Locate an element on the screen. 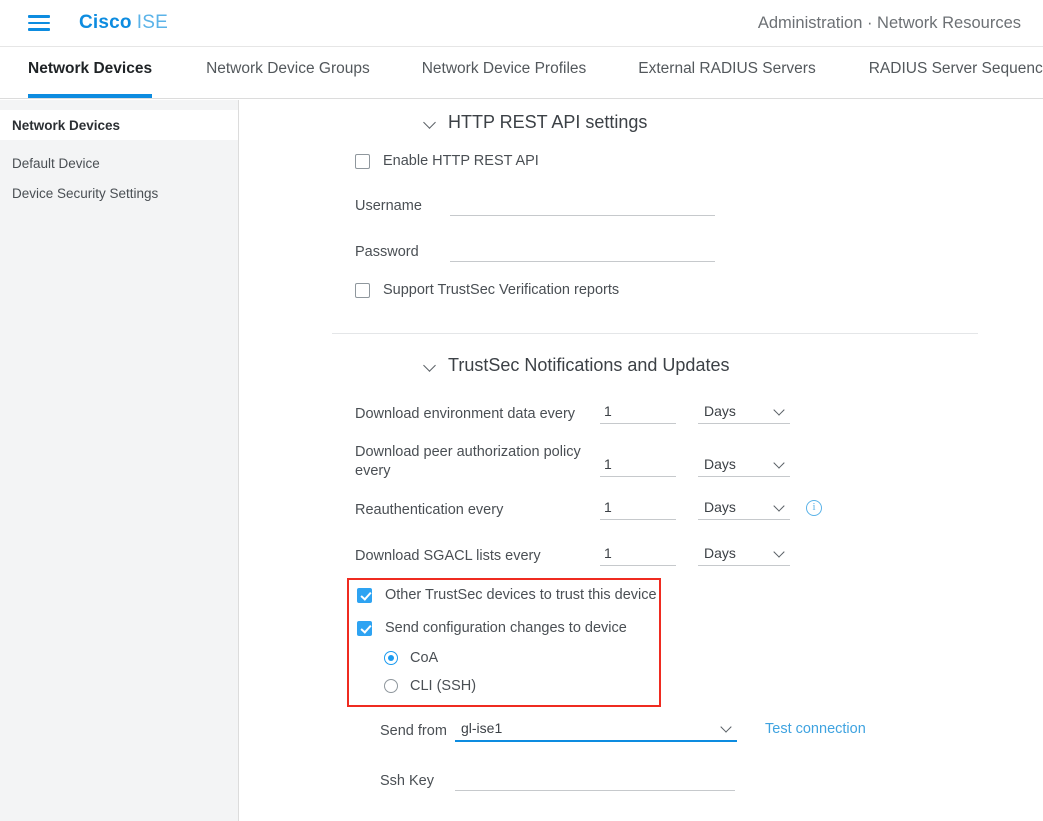  enable-http-rest-api-checkbox is located at coordinates (362, 161).